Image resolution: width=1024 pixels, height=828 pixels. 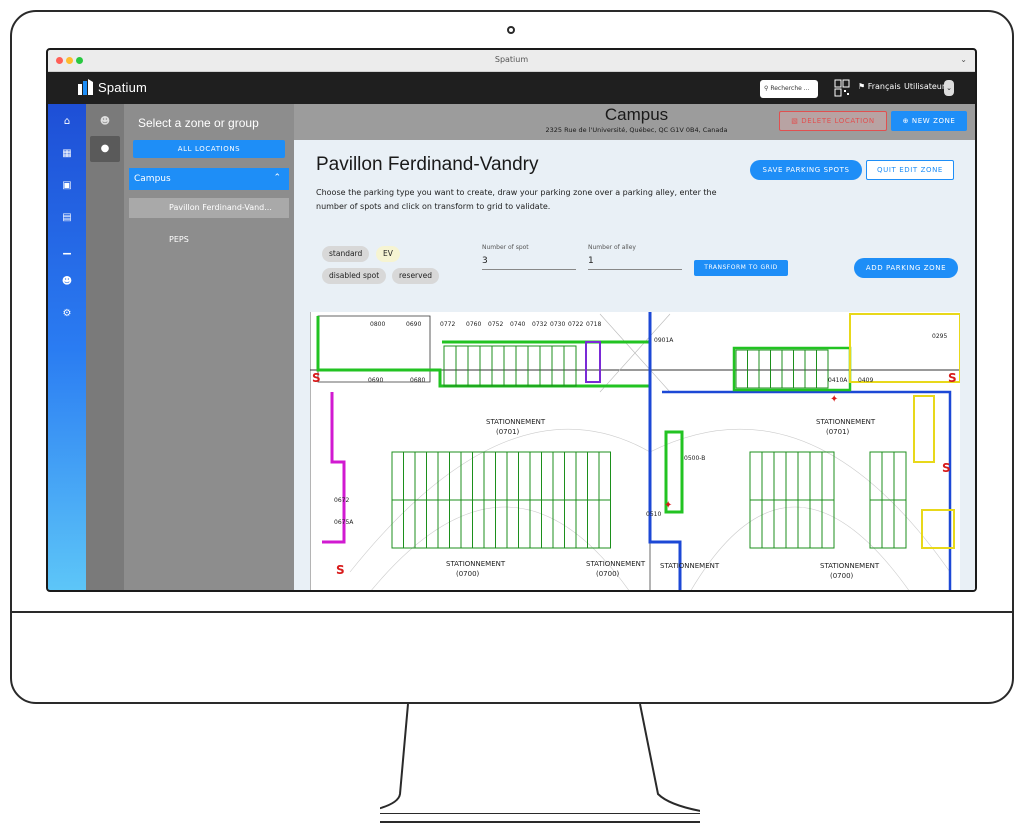 I want to click on qr-code-icon, so click(x=842, y=88).